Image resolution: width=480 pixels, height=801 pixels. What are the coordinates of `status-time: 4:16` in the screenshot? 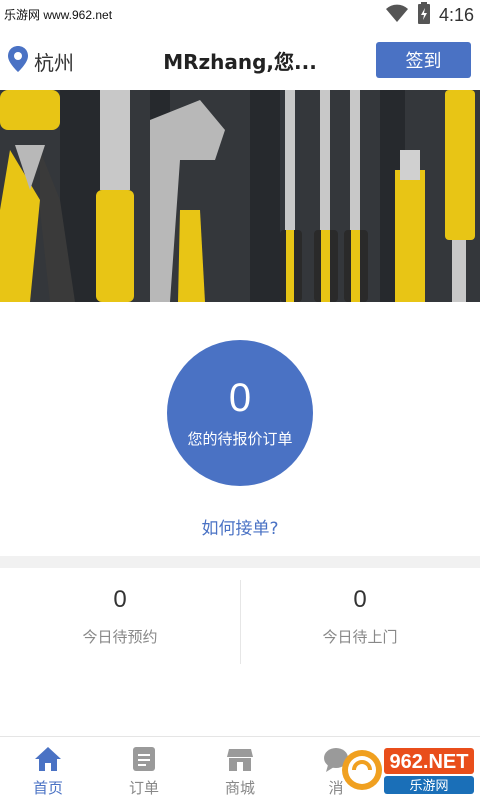 It's located at (456, 14).